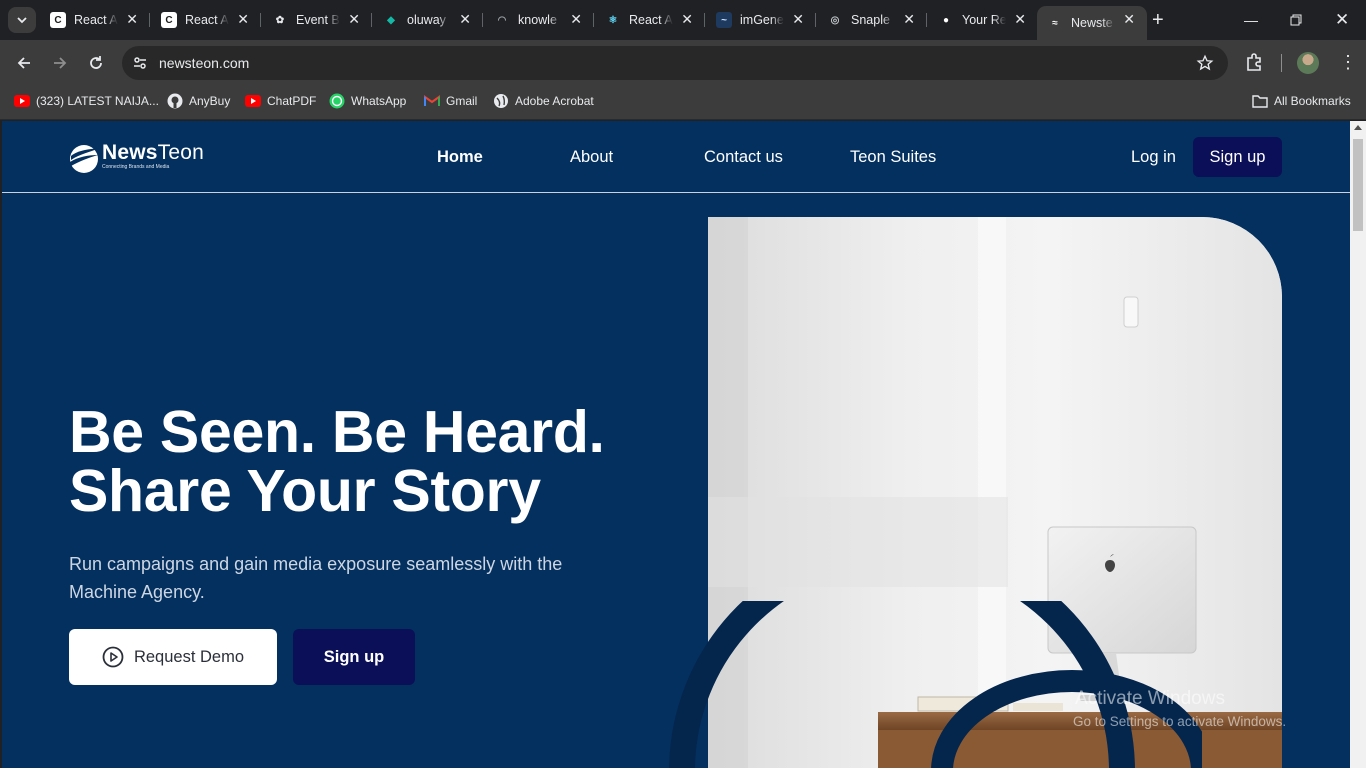 This screenshot has width=1366, height=768. Describe the element at coordinates (337, 101) in the screenshot. I see `whatsapp-icon` at that location.